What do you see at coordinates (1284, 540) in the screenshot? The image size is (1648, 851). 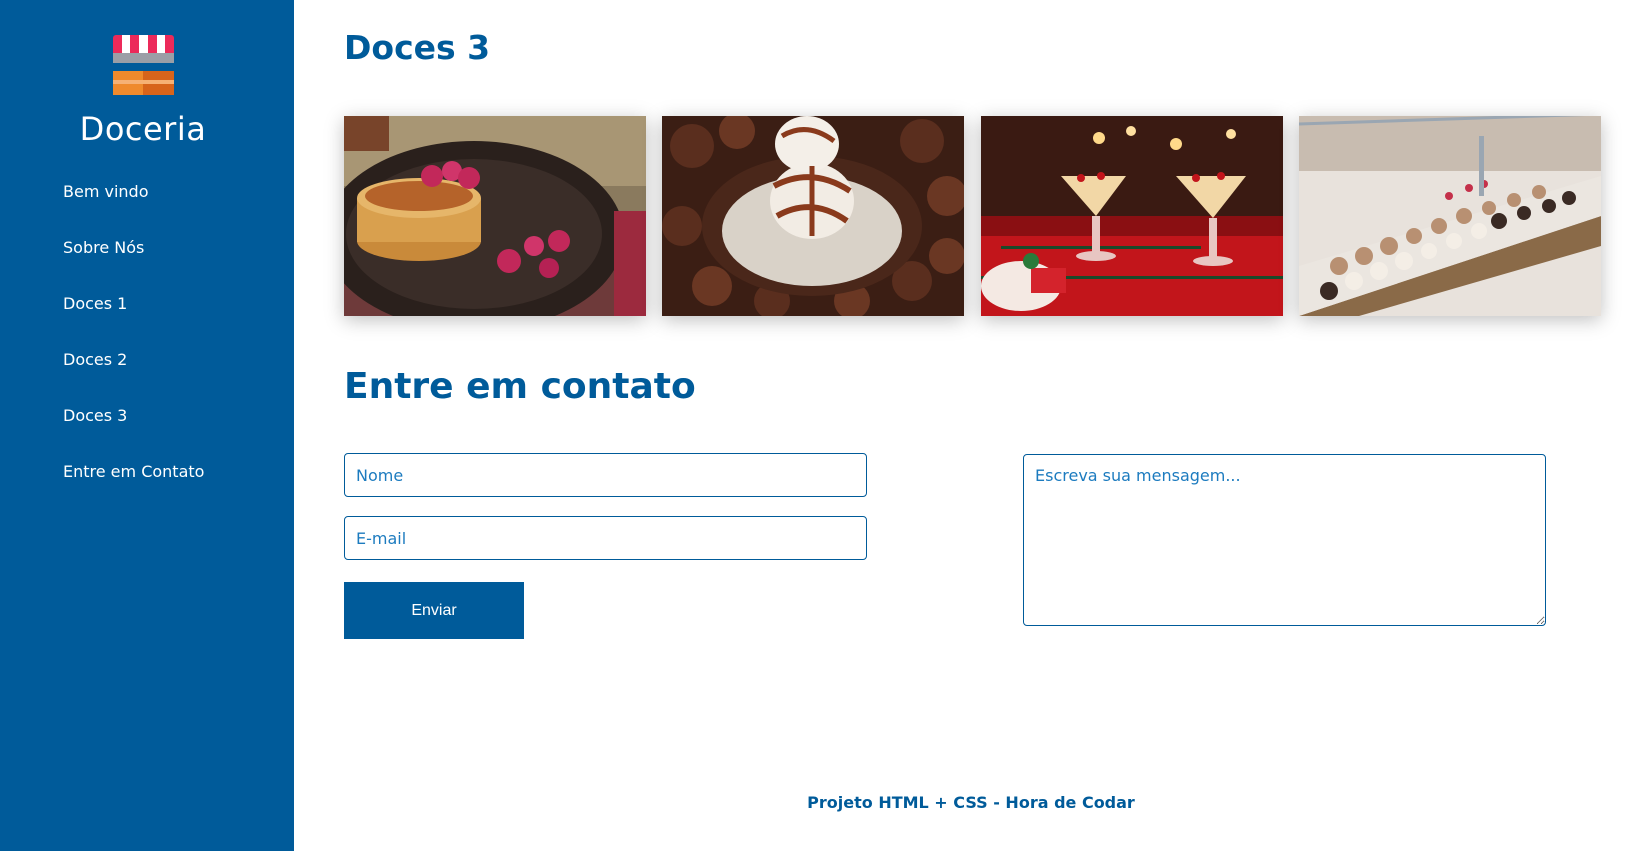 I see `message-textarea` at bounding box center [1284, 540].